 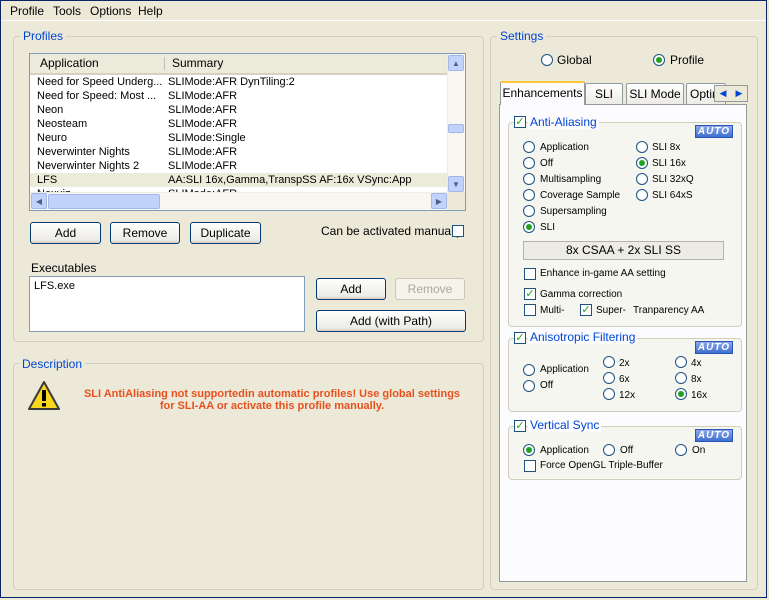 I want to click on enhance-ingame-aa-checkbox, so click(x=530, y=274).